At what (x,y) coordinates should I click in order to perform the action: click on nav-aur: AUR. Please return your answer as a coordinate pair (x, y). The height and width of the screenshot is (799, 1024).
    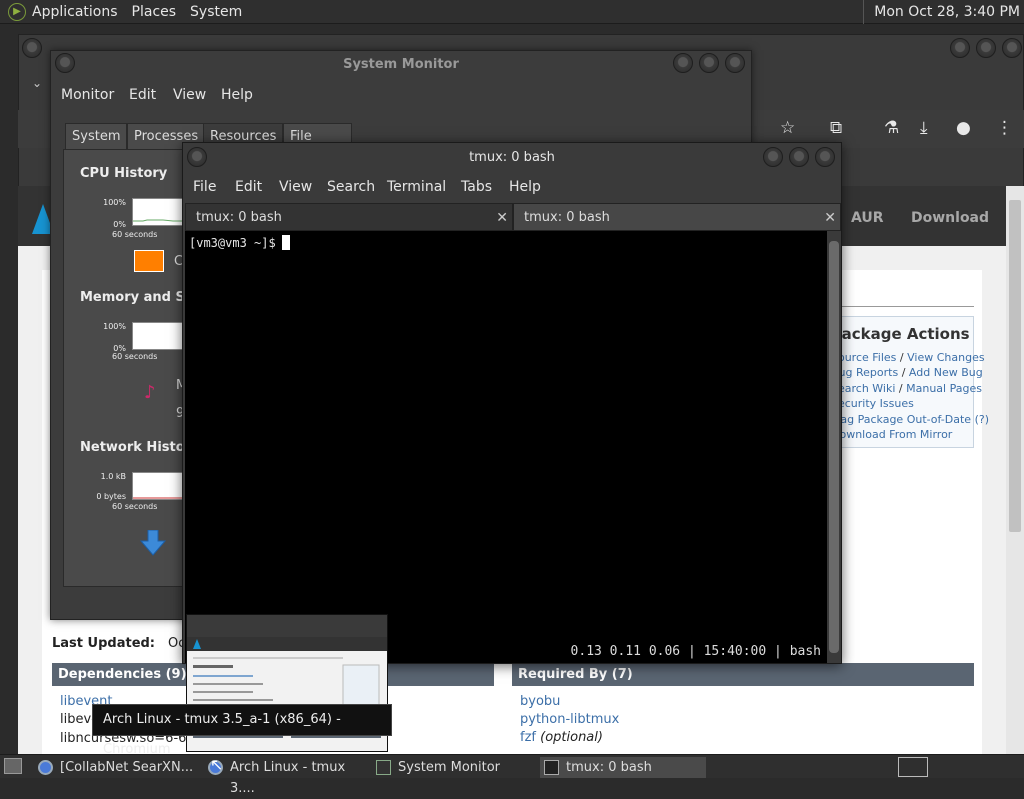
    Looking at the image, I should click on (867, 218).